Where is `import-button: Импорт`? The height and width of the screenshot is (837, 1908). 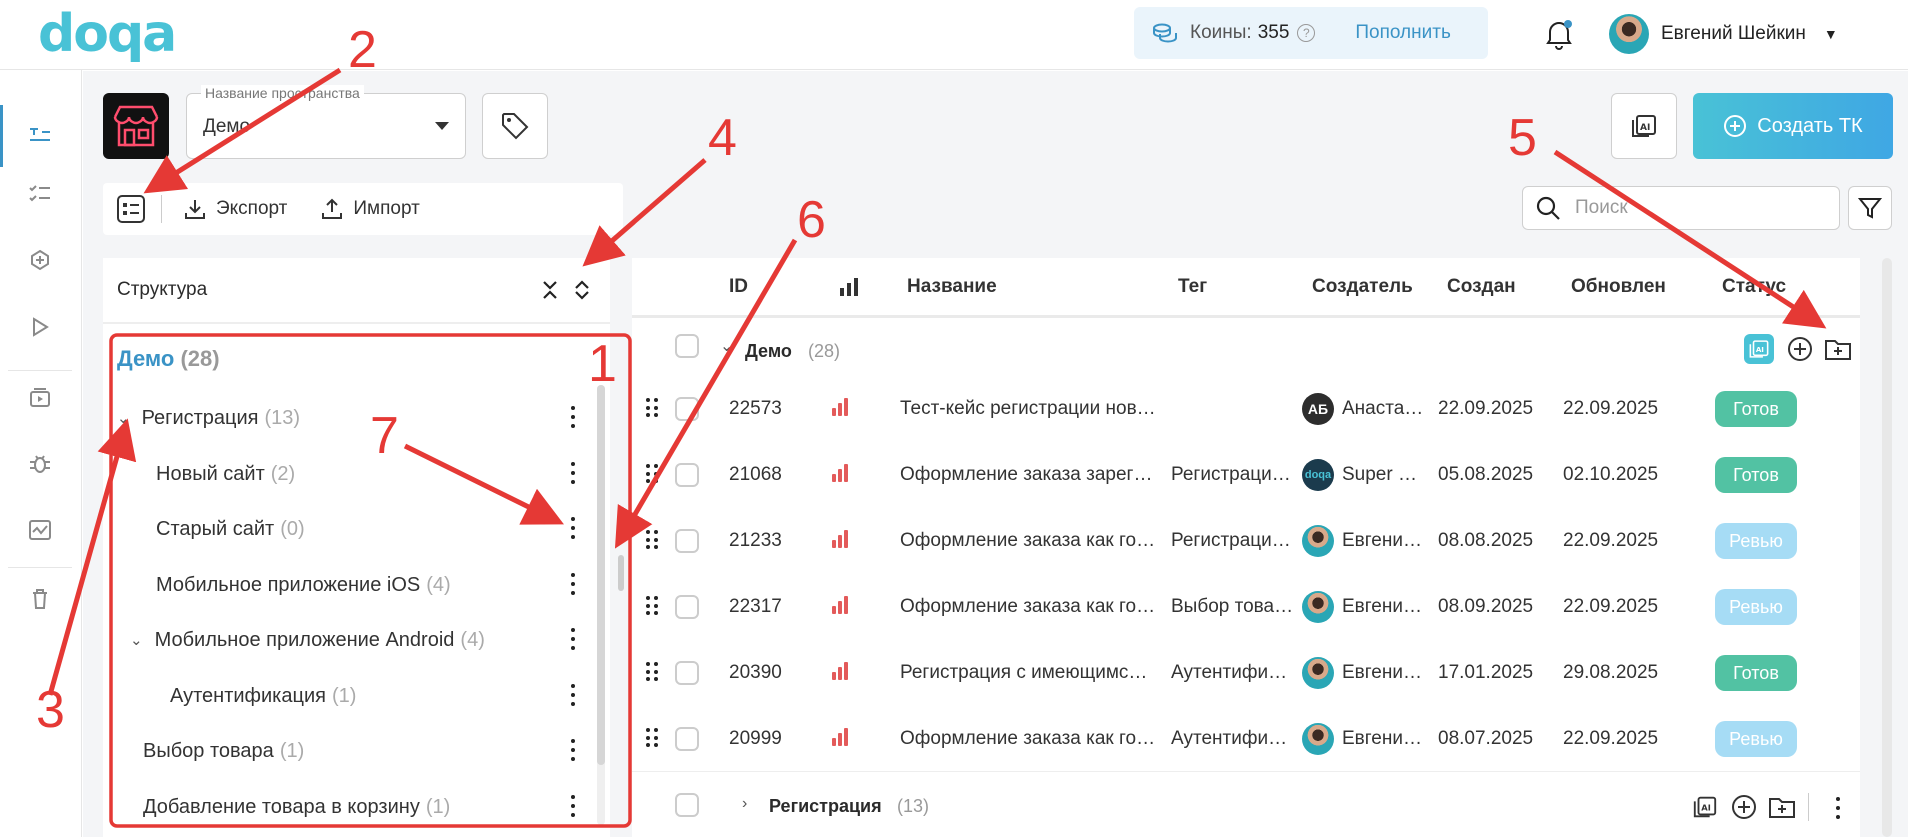 import-button: Импорт is located at coordinates (370, 209).